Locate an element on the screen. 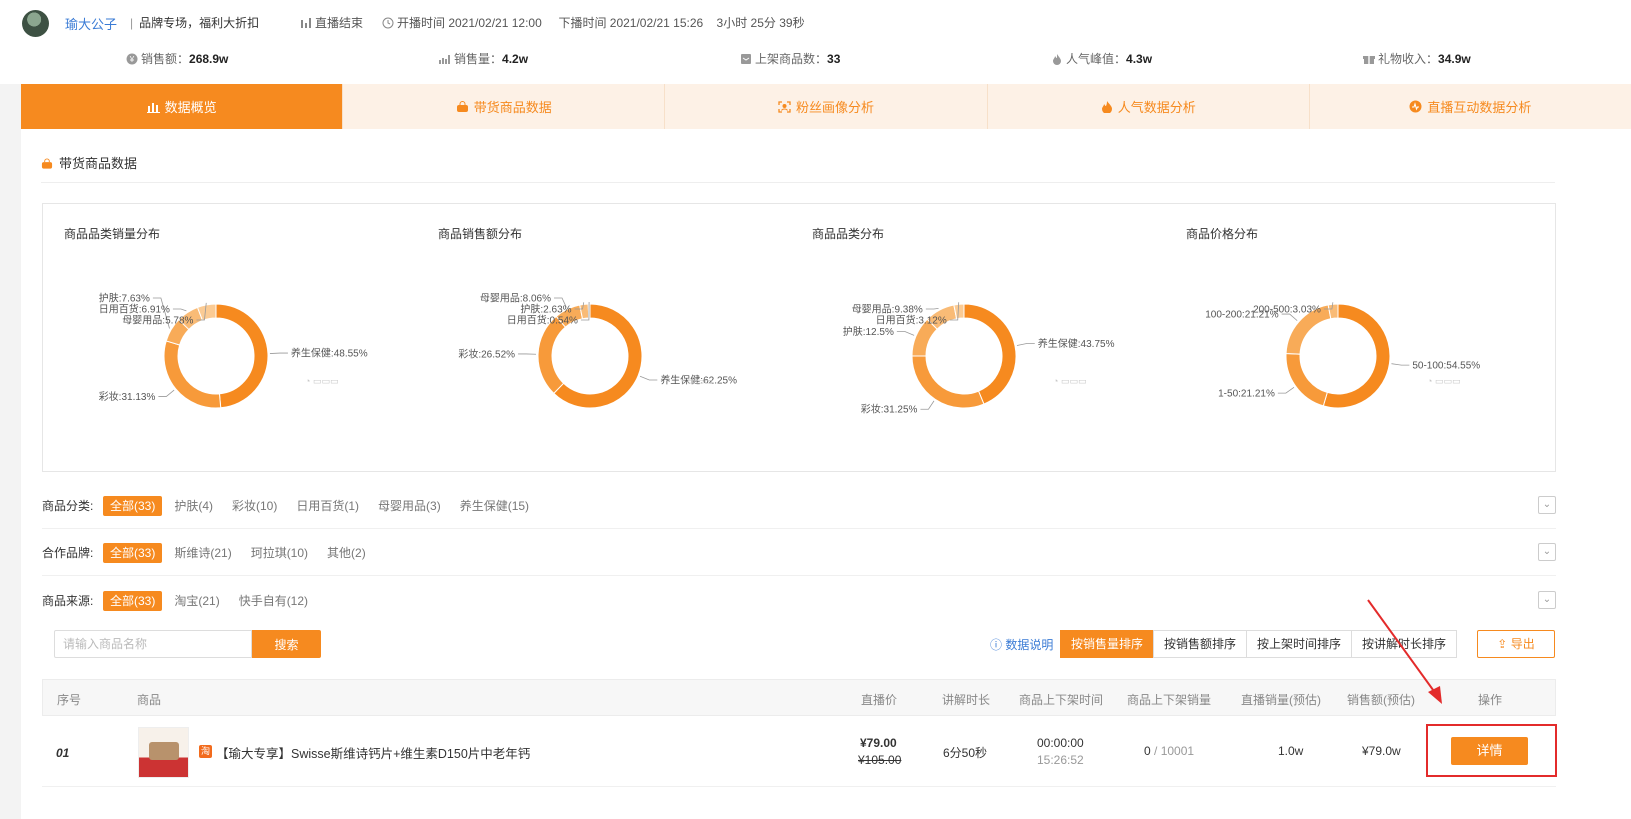 Image resolution: width=1631 pixels, height=819 pixels. slice-label: 1-50:21.21% is located at coordinates (1246, 394).